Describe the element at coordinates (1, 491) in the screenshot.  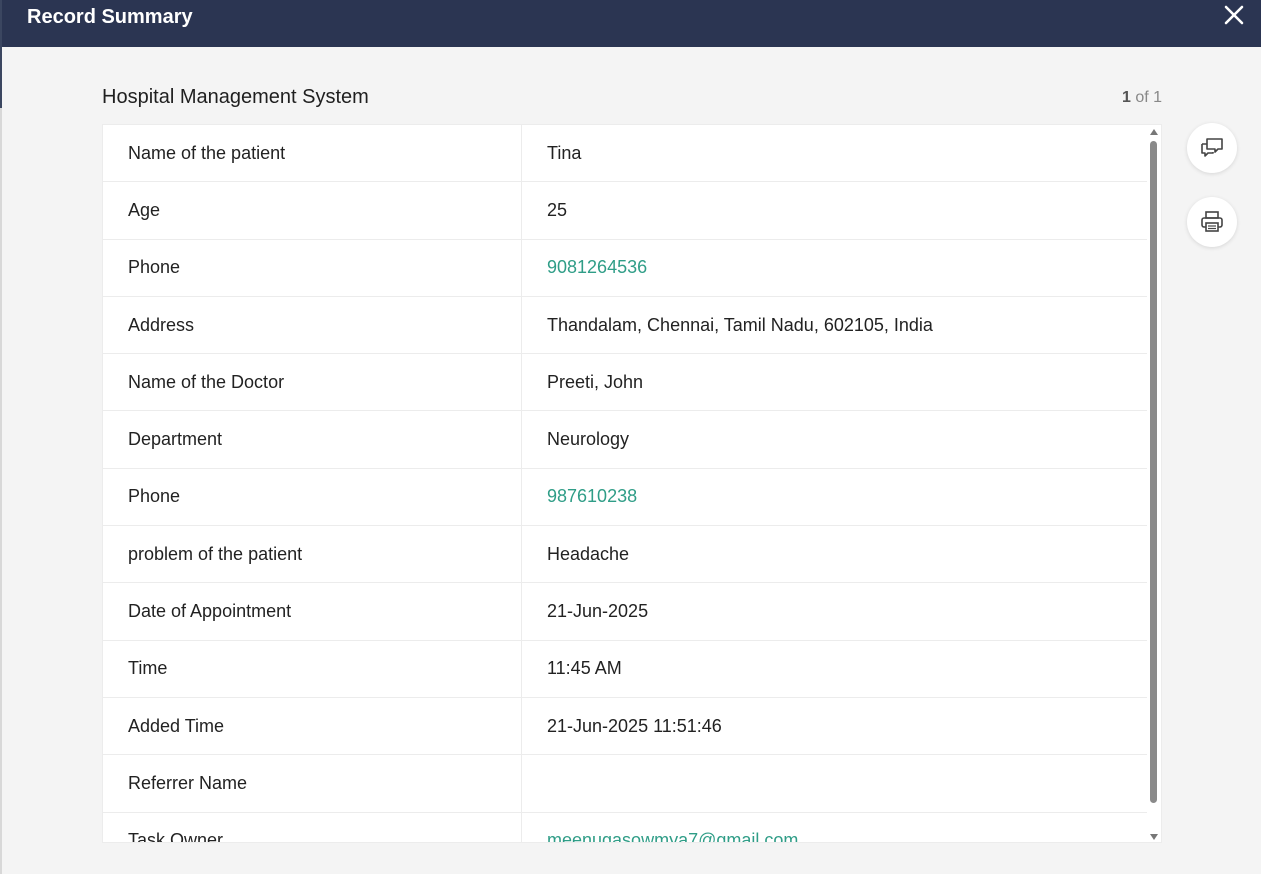
I see `left-edge-shadow` at that location.